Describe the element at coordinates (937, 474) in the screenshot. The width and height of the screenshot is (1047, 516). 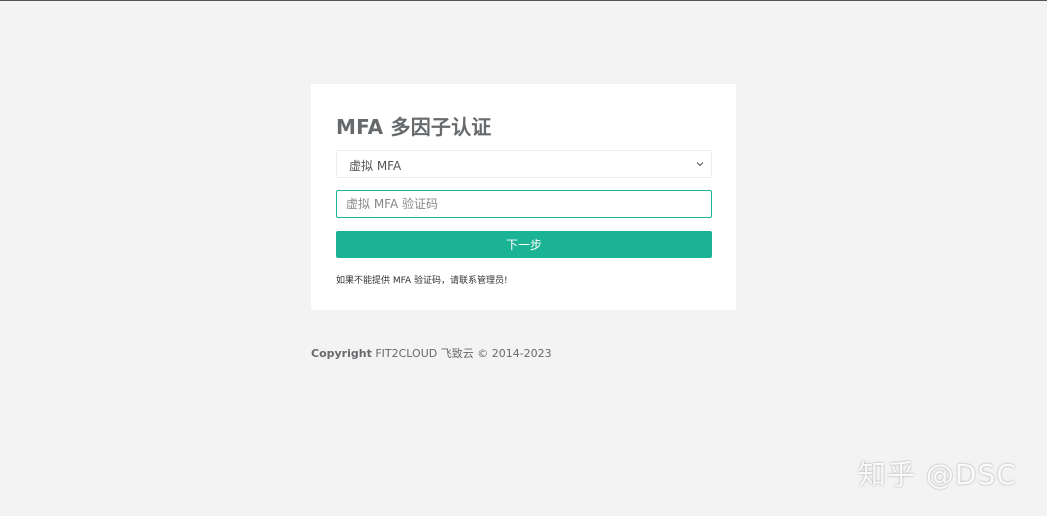
I see `watermark: 知乎 @DSC` at that location.